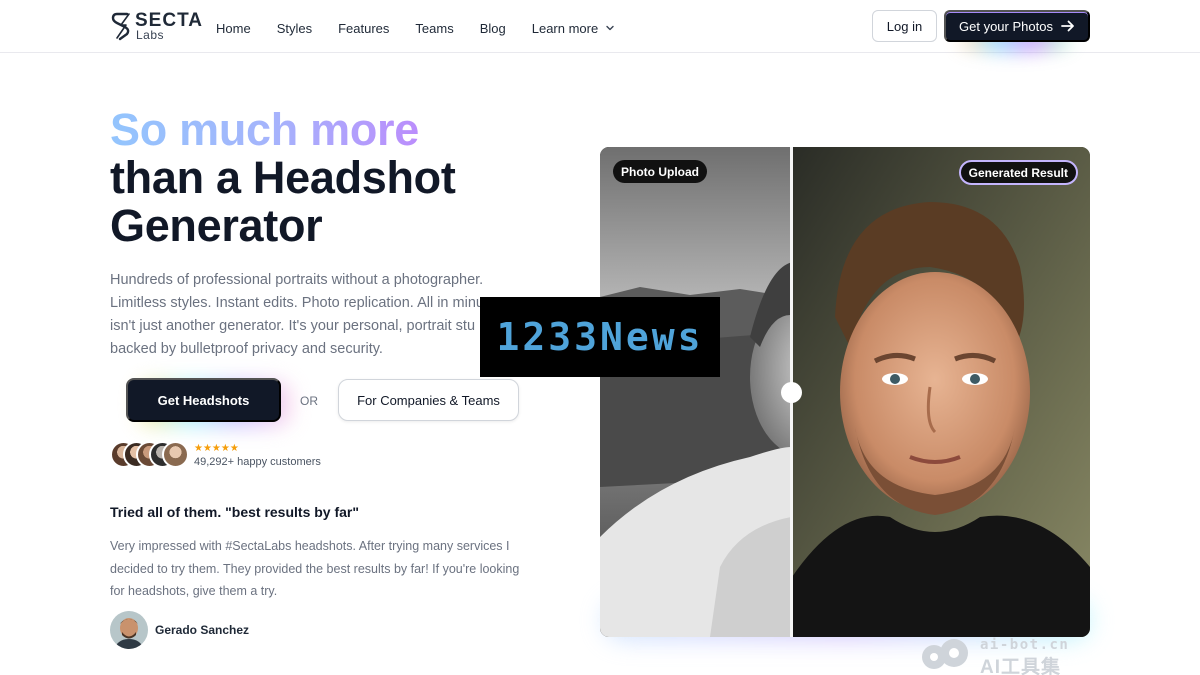 This screenshot has width=1200, height=675. I want to click on rating-stars: ★★★★★, so click(216, 448).